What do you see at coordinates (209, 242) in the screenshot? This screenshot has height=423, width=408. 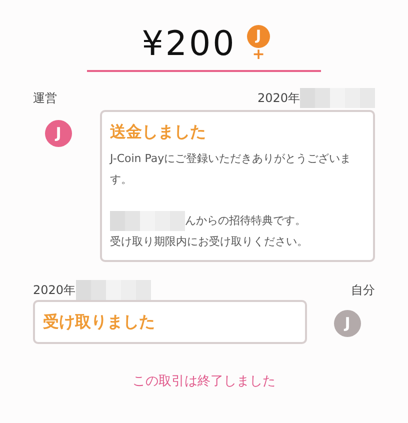 I see `message-text: 受け取り期限内にお受け取りください。` at bounding box center [209, 242].